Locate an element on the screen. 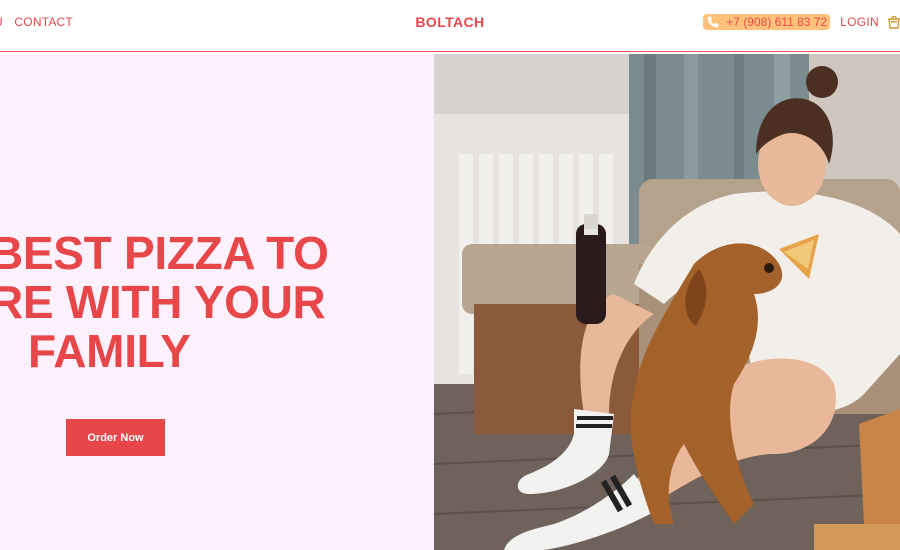  nav-actions: +7 (908) 611 83 72 LOGIN is located at coordinates (801, 22).